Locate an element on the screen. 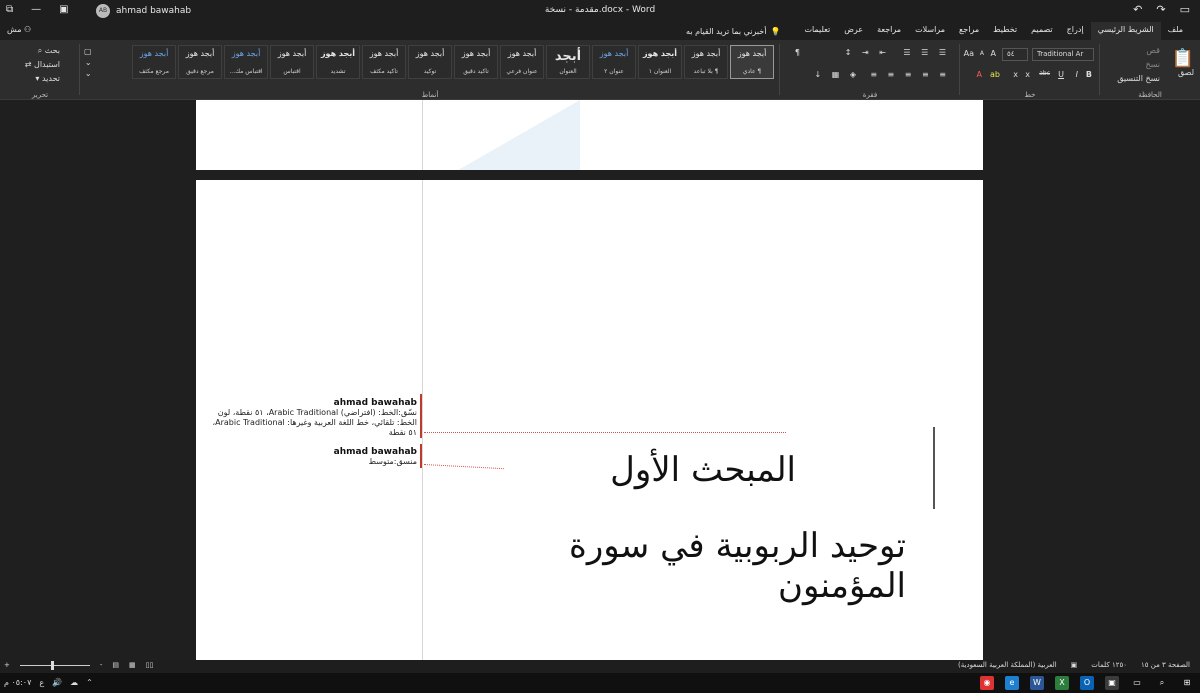 The height and width of the screenshot is (693, 1200). input-language: ع is located at coordinates (41, 682).